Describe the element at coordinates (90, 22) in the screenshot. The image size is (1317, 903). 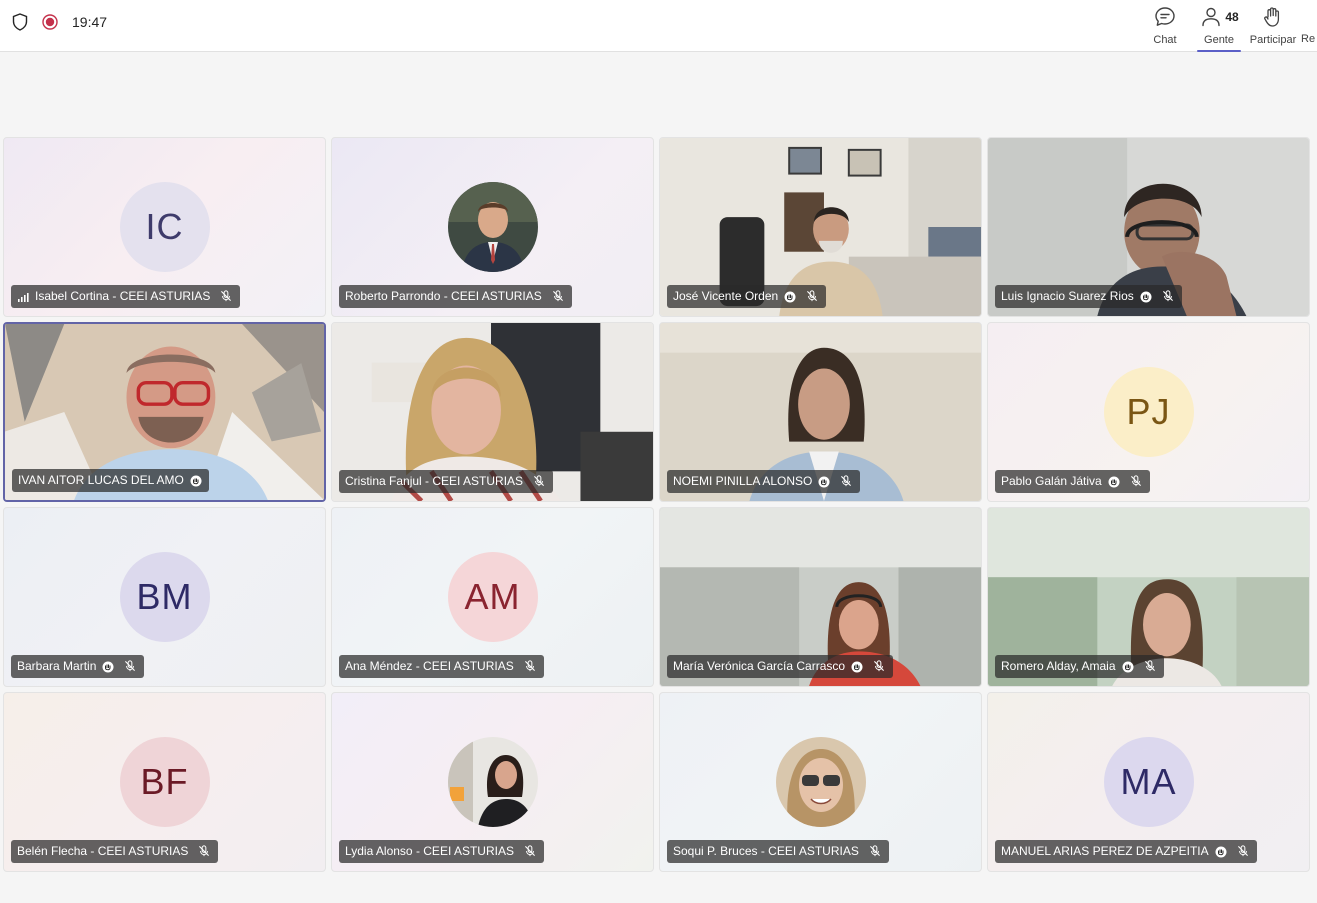
I see `meeting-timer: 19:47` at that location.